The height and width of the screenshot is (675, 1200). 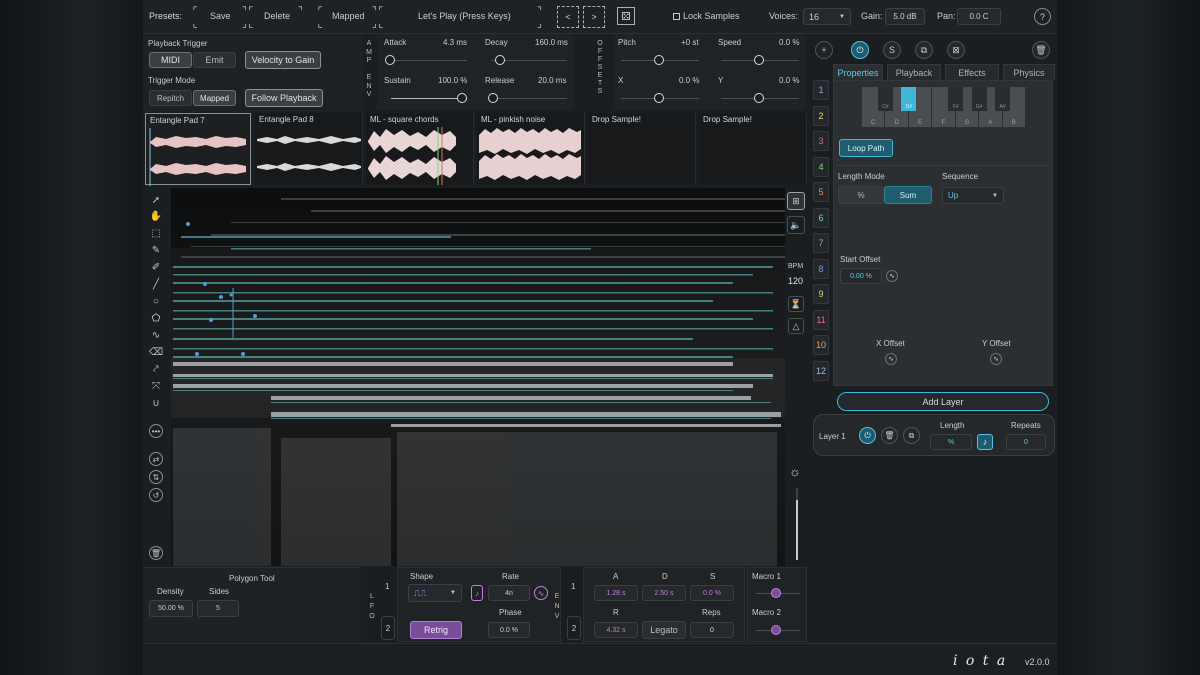 What do you see at coordinates (574, 628) in the screenshot?
I see `env-slot-2: 2` at bounding box center [574, 628].